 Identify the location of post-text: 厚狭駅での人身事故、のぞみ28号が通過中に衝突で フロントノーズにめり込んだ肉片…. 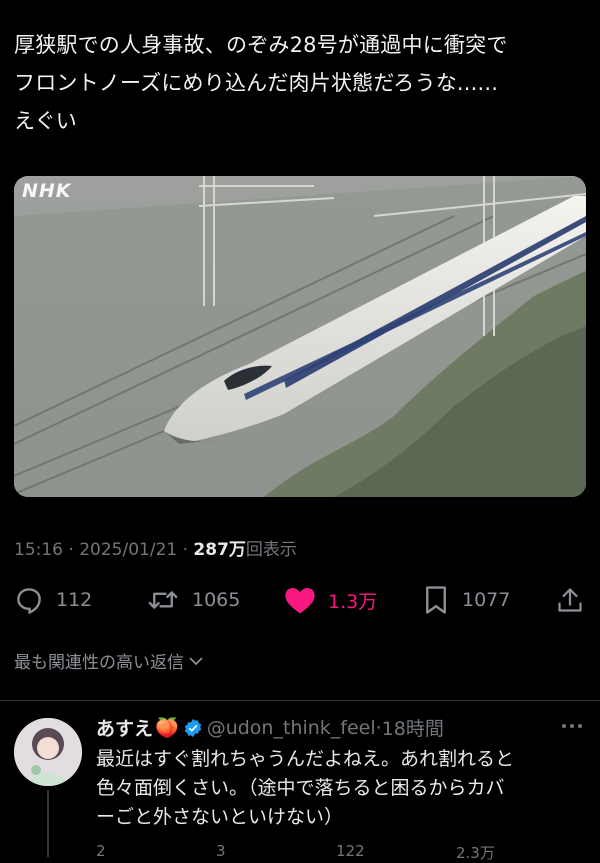
(300, 83).